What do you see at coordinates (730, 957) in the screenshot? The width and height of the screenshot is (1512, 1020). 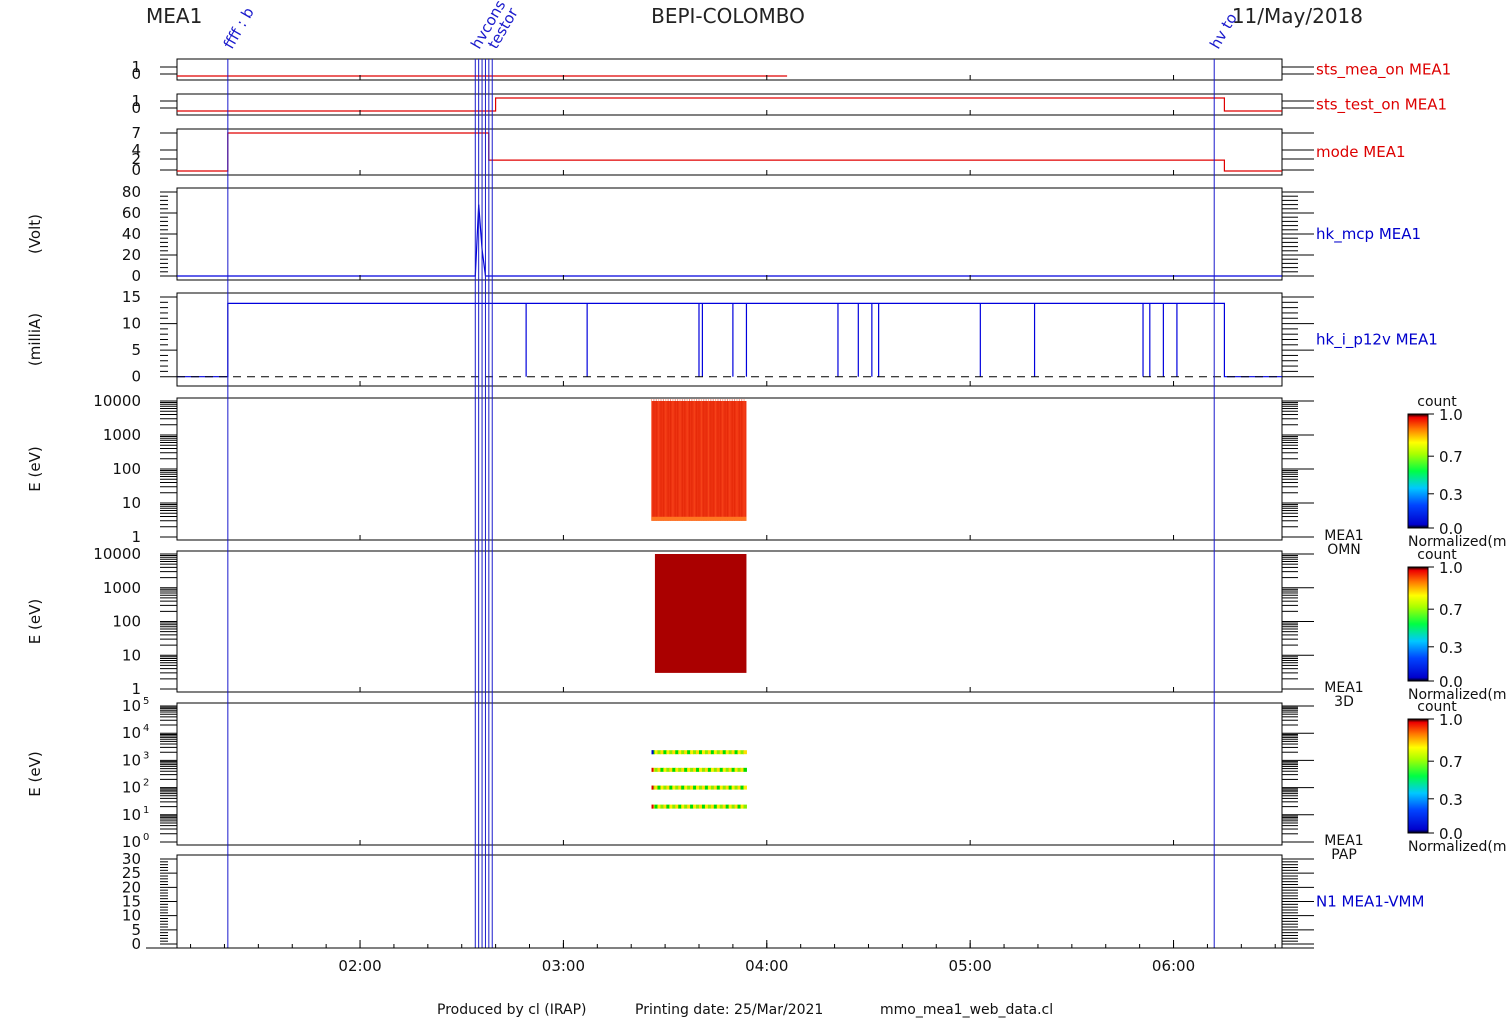 I see `time-axis: 02:00 03:00 04:00 05:00 06:00` at bounding box center [730, 957].